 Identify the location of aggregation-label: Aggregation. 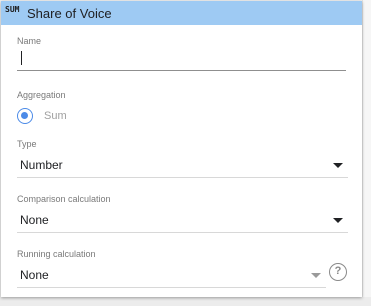
(41, 95).